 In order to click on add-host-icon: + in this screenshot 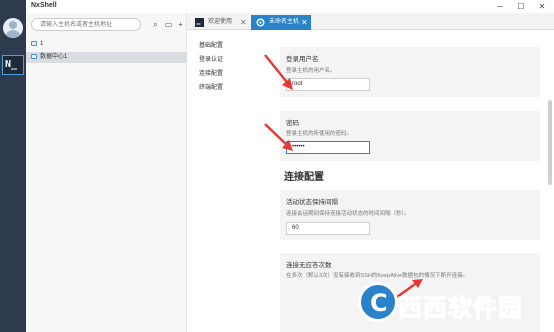, I will do `click(180, 24)`.